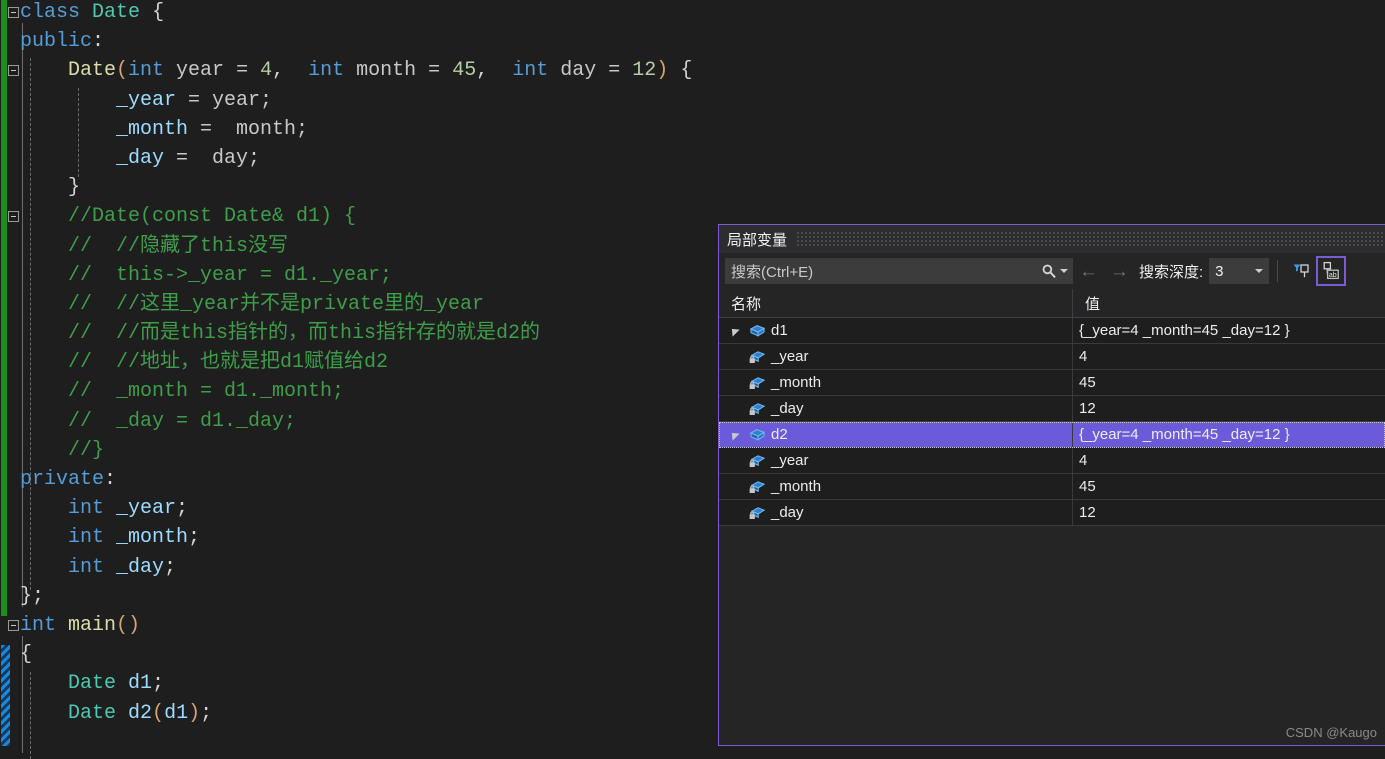 Image resolution: width=1385 pixels, height=759 pixels. I want to click on column-header-value: 值, so click(1229, 303).